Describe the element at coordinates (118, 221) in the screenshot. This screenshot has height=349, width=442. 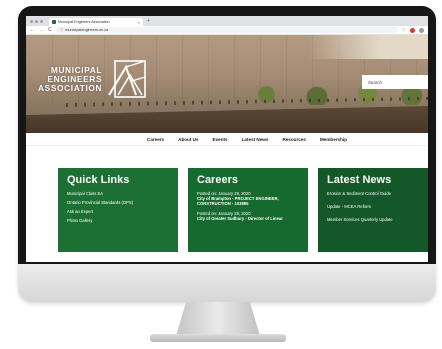
I see `quick-link-item: Photo Gallery` at that location.